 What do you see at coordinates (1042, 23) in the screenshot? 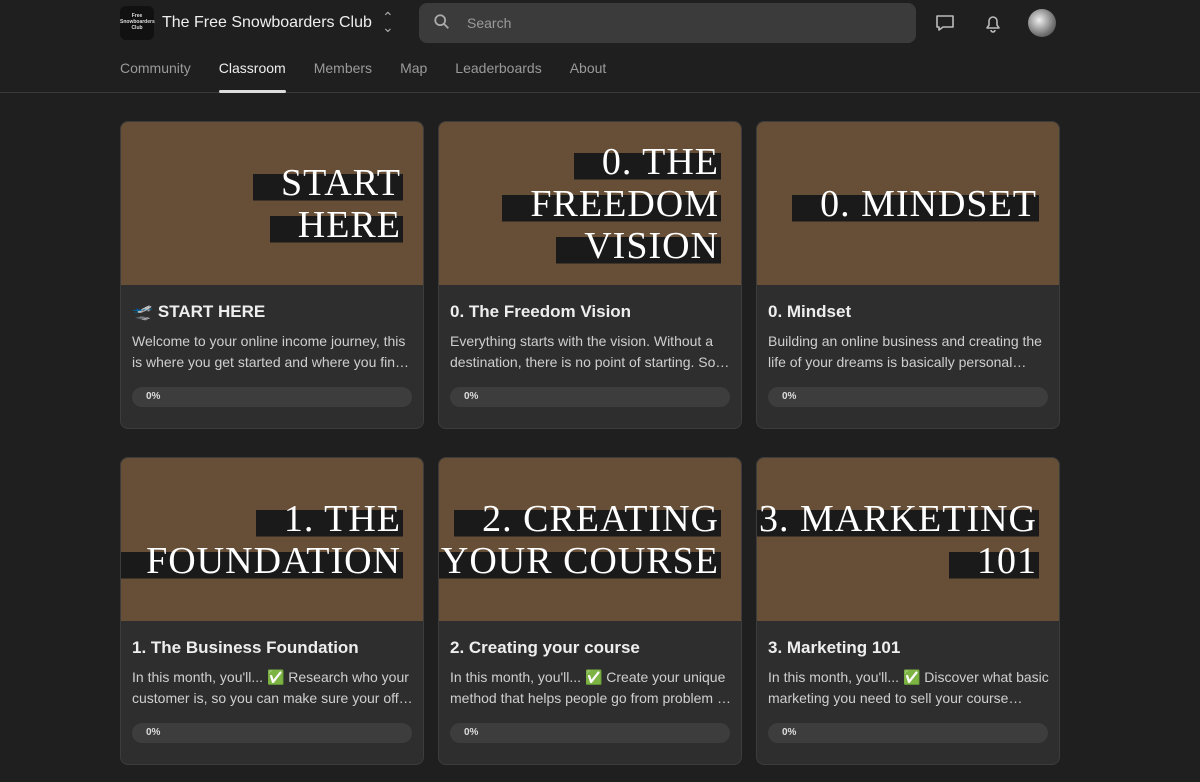
I see `user-avatar` at bounding box center [1042, 23].